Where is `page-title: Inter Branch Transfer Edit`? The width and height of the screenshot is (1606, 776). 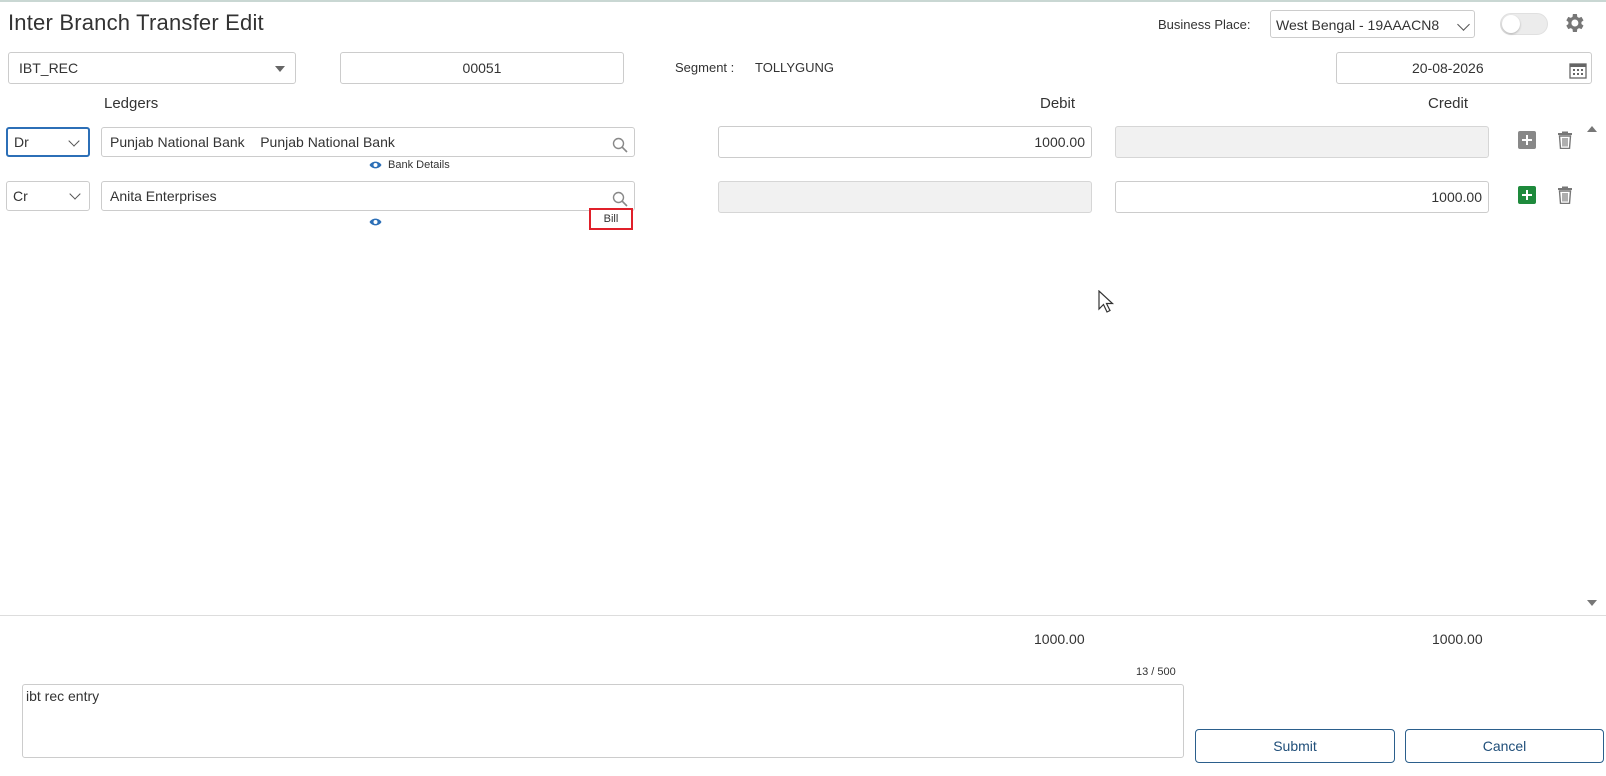 page-title: Inter Branch Transfer Edit is located at coordinates (136, 22).